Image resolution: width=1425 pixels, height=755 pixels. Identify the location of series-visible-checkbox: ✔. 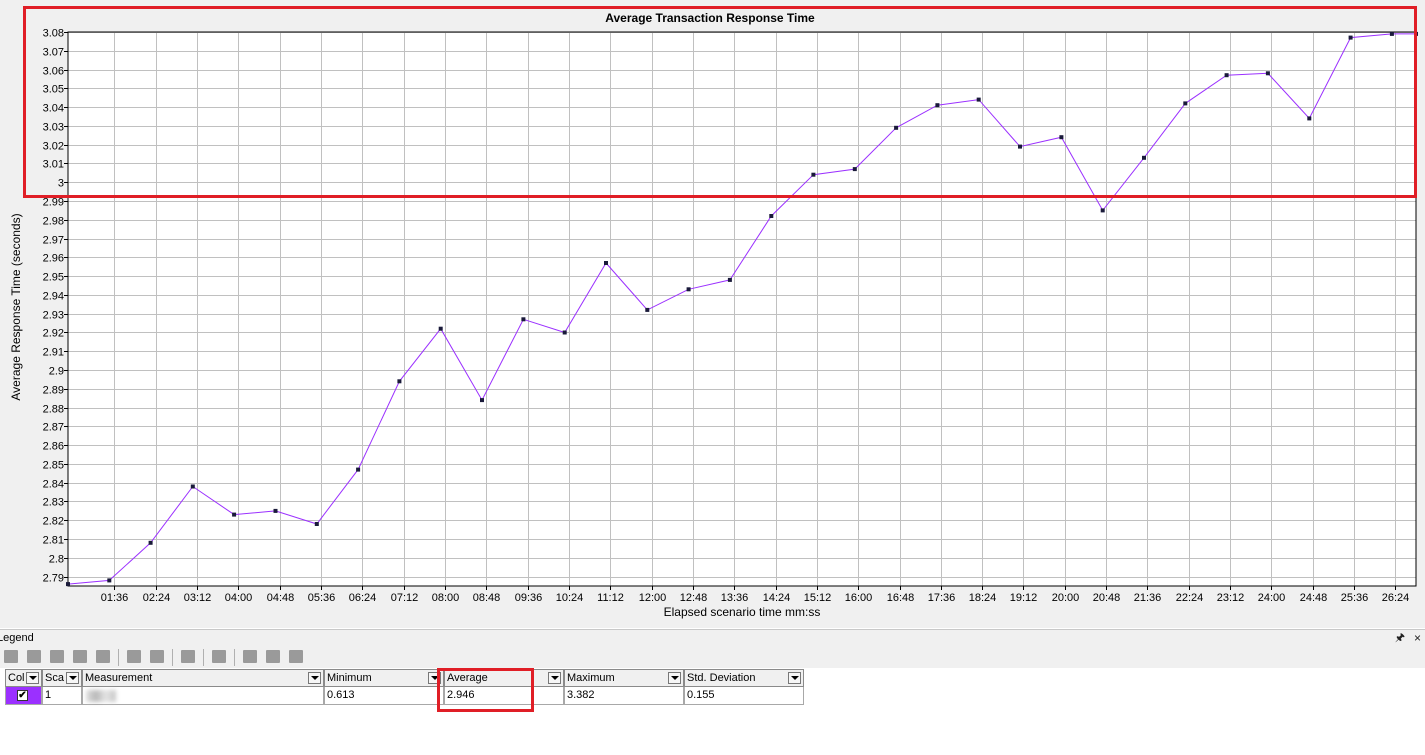
(22, 695).